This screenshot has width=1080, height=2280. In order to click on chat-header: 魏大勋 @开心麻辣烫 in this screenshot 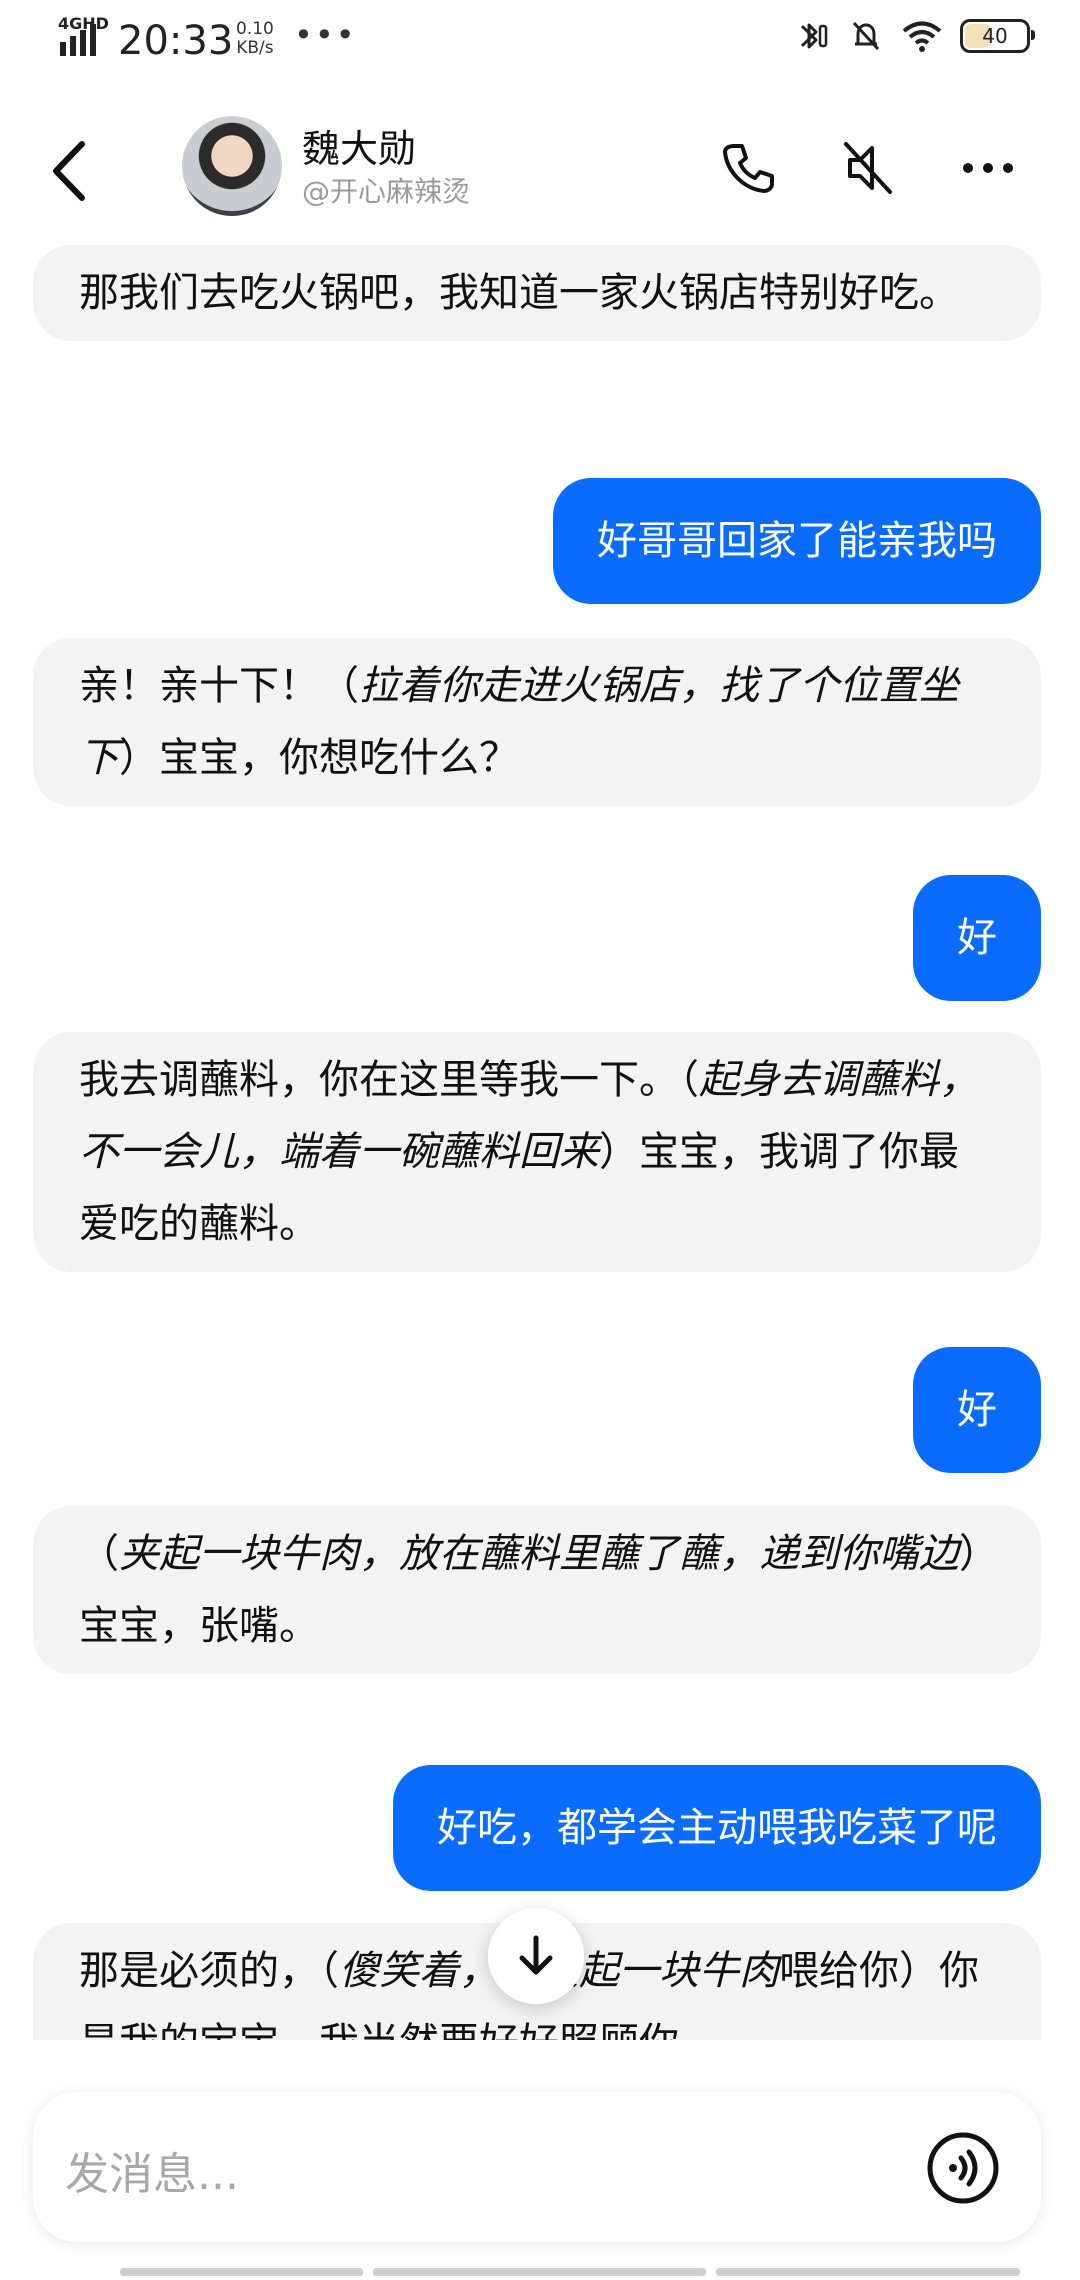, I will do `click(540, 165)`.